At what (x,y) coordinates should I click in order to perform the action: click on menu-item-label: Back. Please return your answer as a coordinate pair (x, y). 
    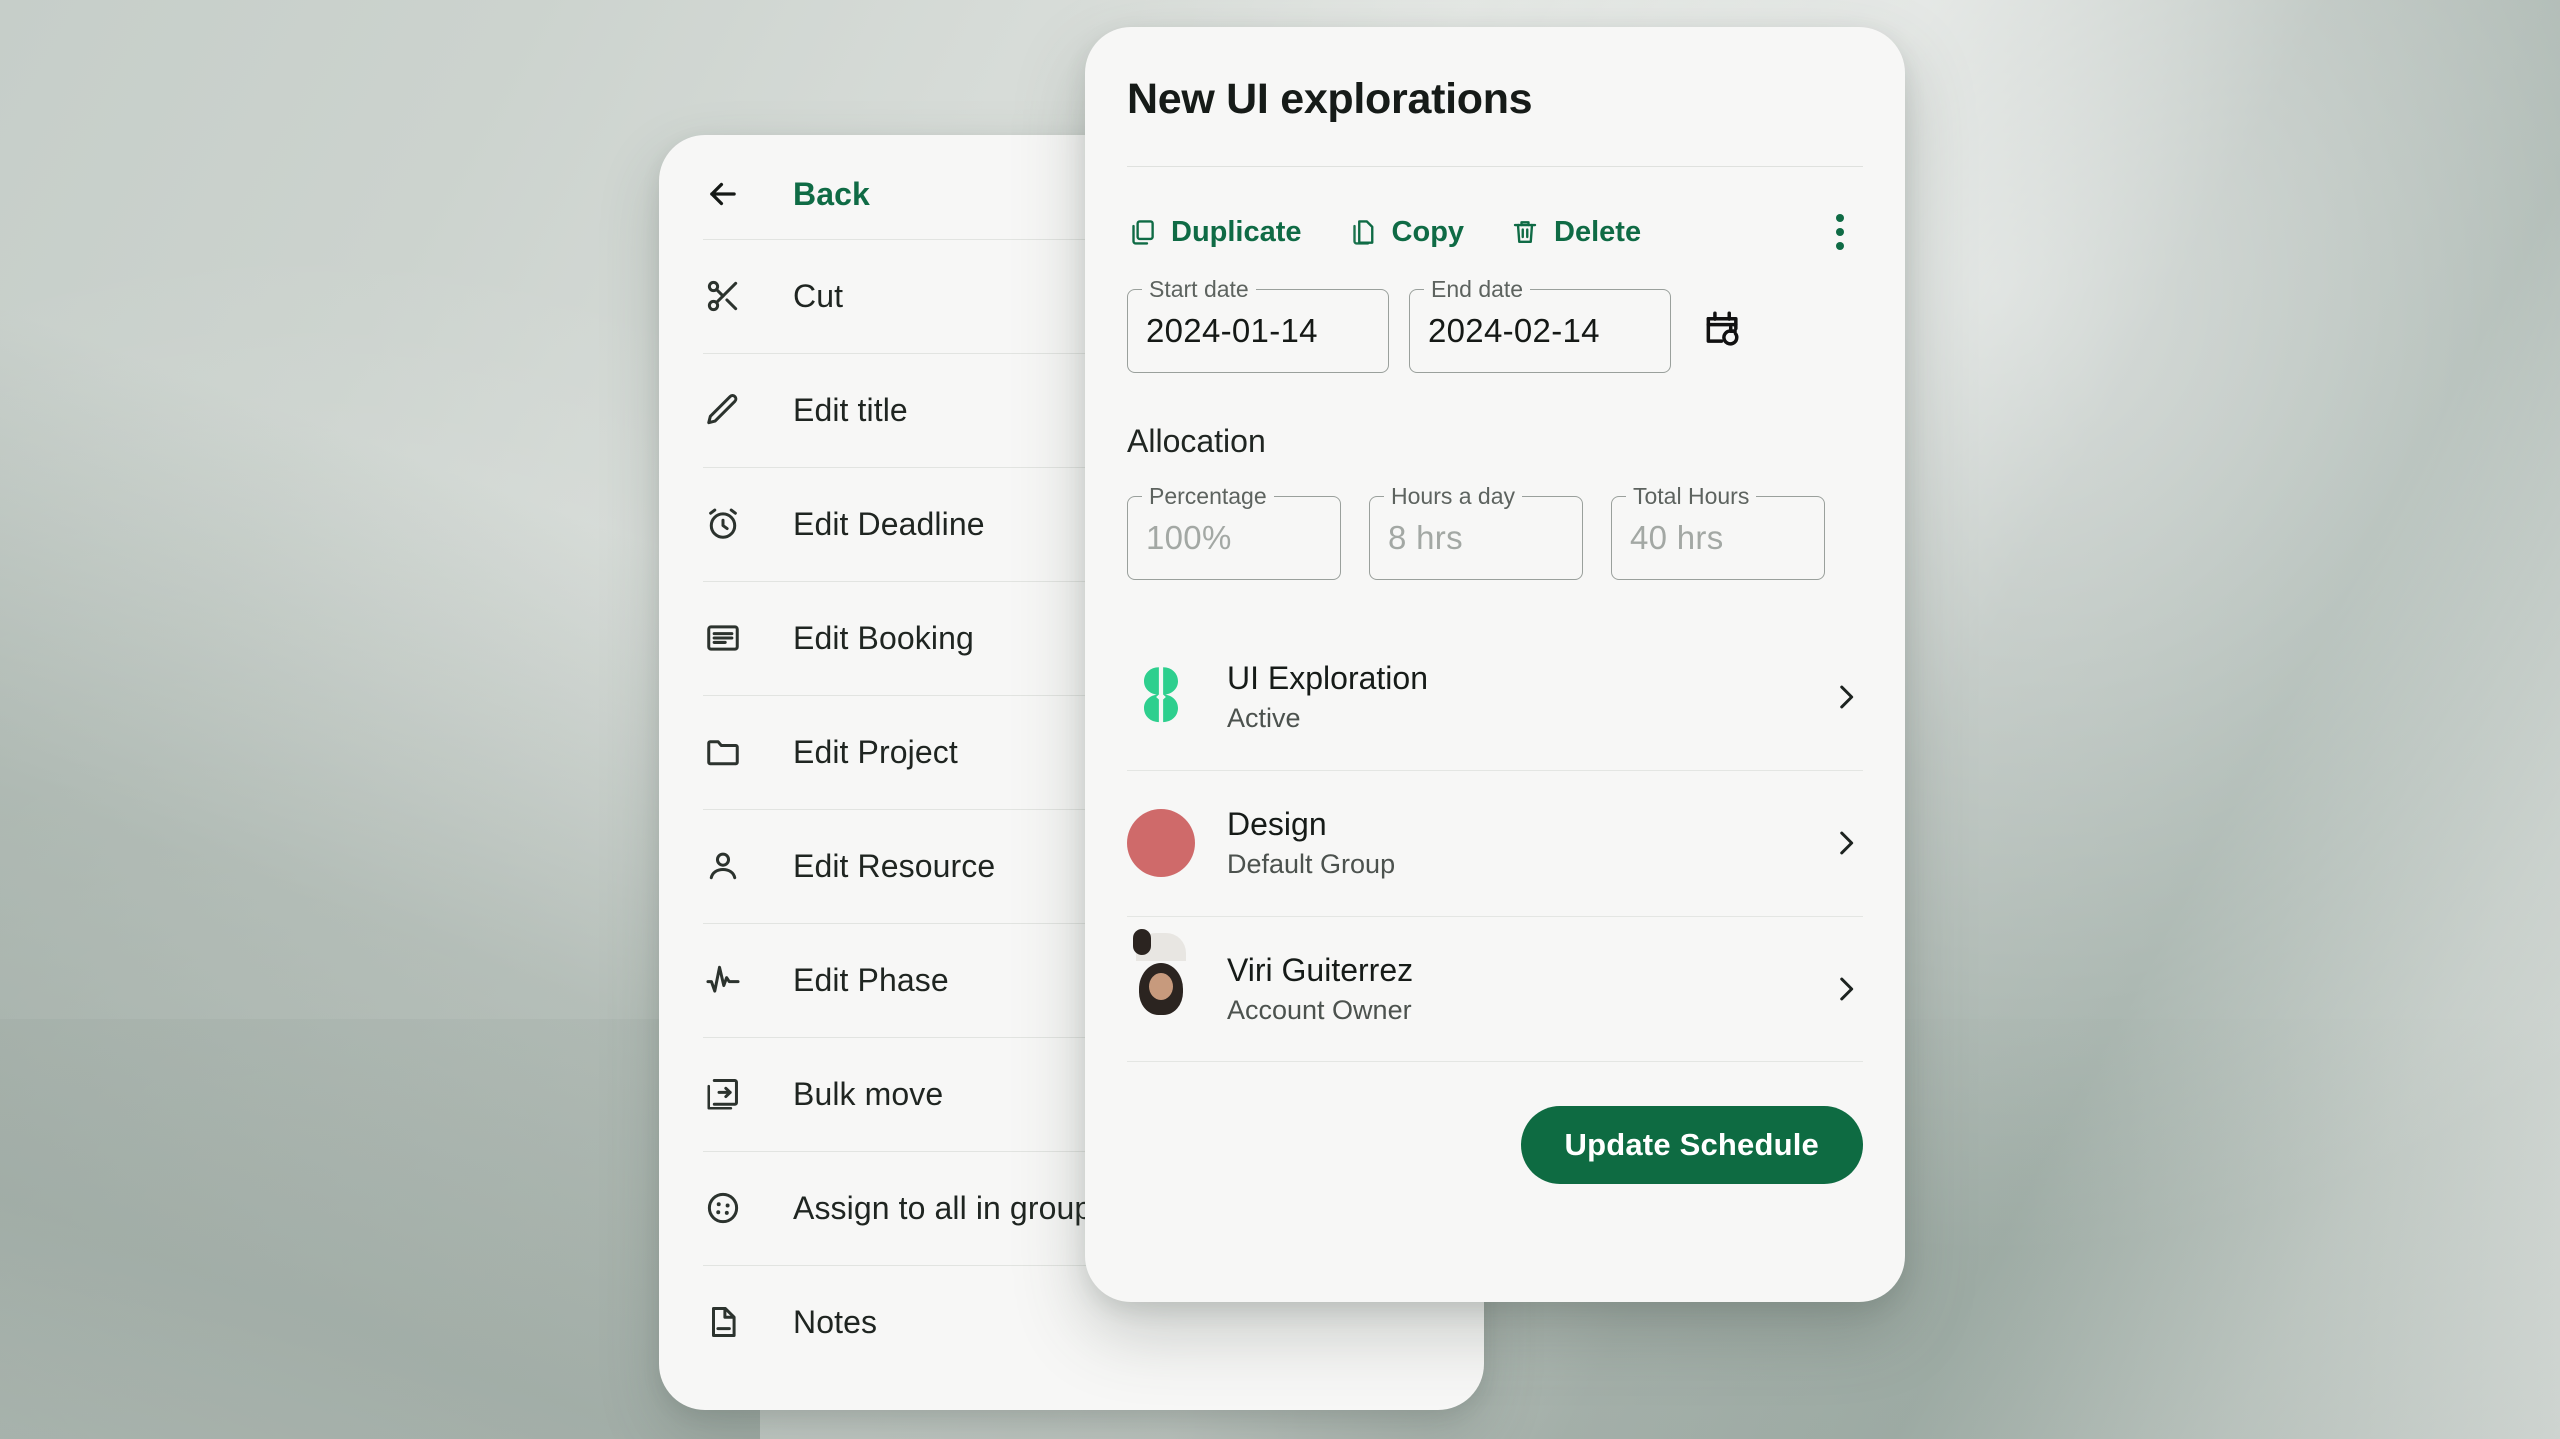
    Looking at the image, I should click on (831, 193).